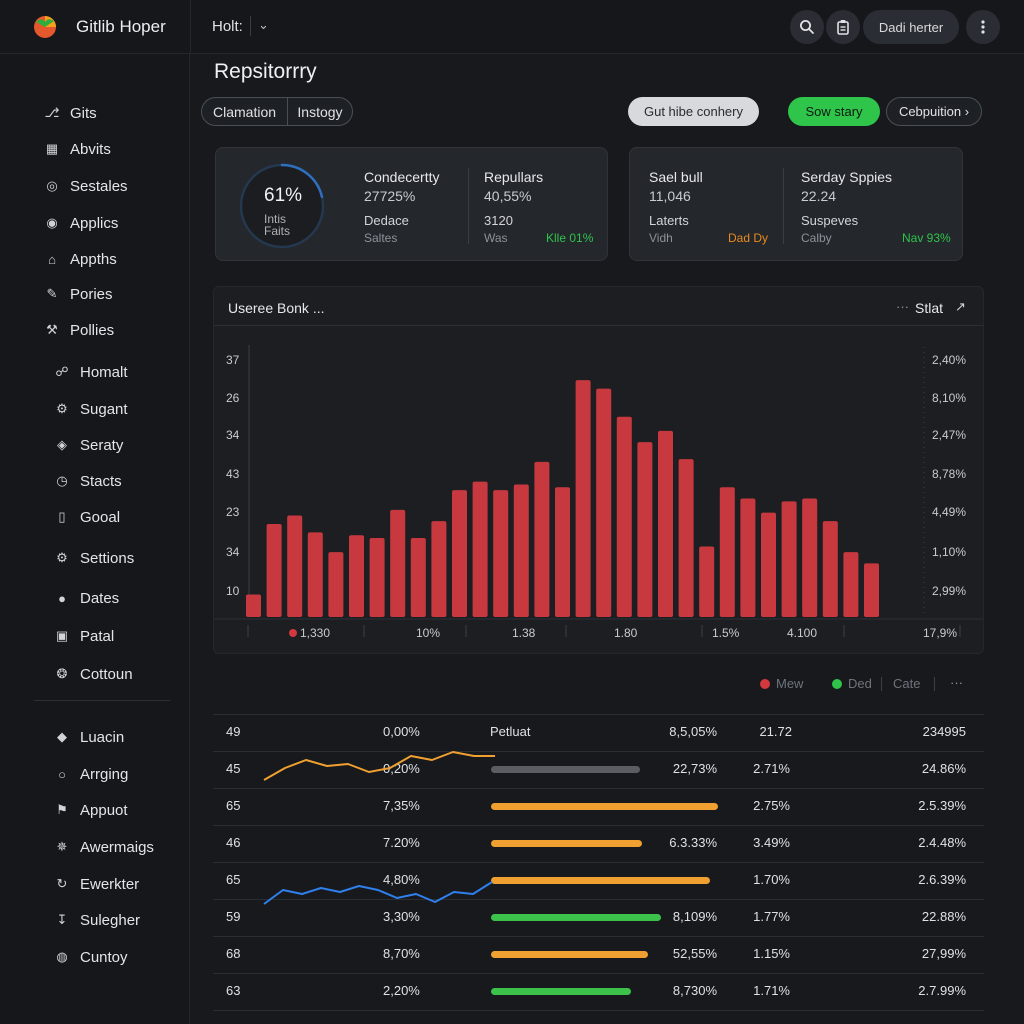 The width and height of the screenshot is (1024, 1024). What do you see at coordinates (104, 774) in the screenshot?
I see `sidebar-item-label: Arrging` at bounding box center [104, 774].